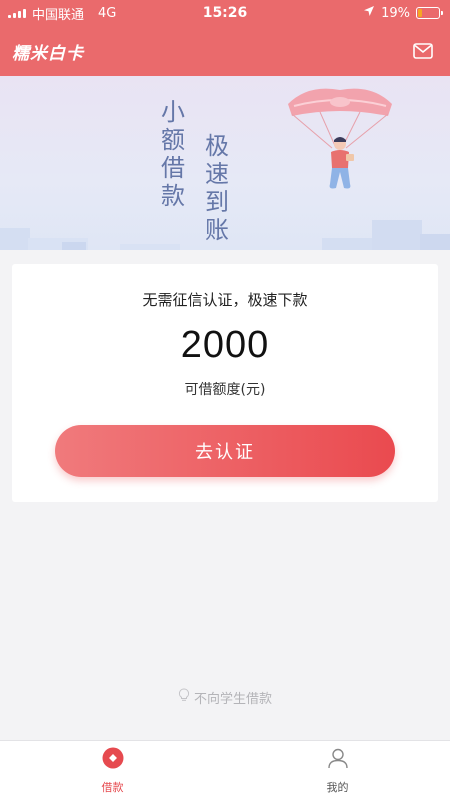 The width and height of the screenshot is (450, 800). What do you see at coordinates (420, 13) in the screenshot?
I see `battery-level` at bounding box center [420, 13].